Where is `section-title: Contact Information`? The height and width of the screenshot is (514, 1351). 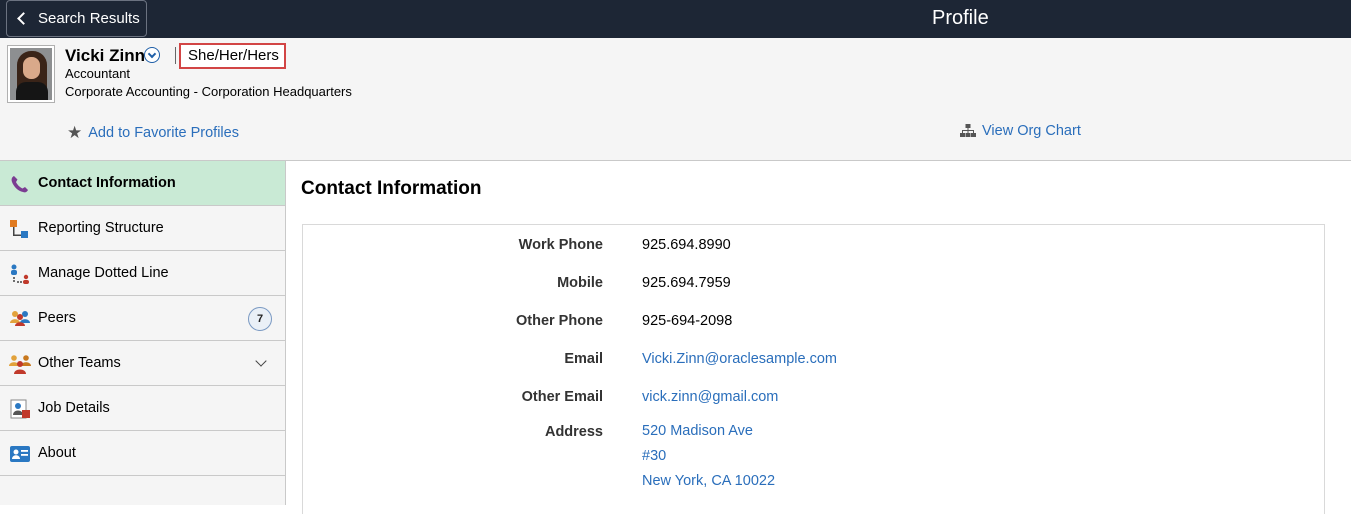 section-title: Contact Information is located at coordinates (391, 188).